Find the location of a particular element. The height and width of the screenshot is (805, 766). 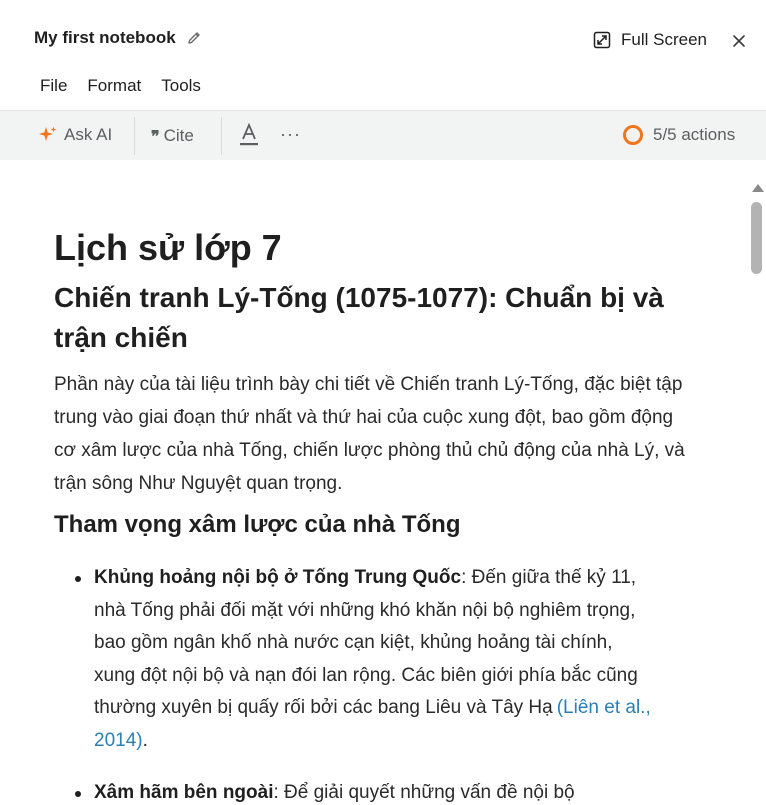

cite-button: ❞ Cite is located at coordinates (172, 136).